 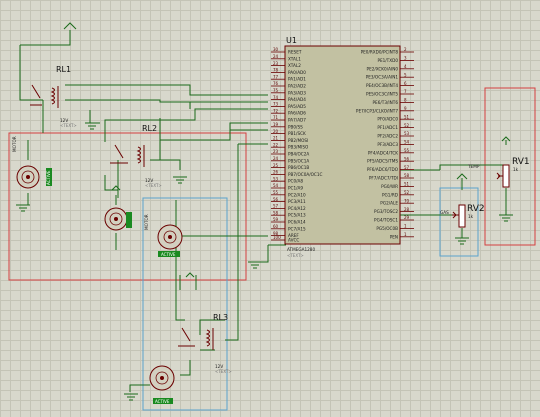 What do you see at coordinates (32, 162) in the screenshot?
I see `motor-1: MOTOR ACTIVE` at bounding box center [32, 162].